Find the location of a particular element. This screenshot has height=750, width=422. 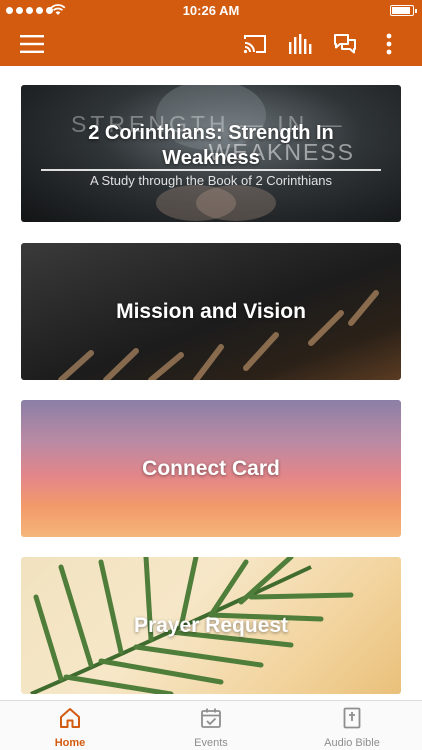

battery-icon is located at coordinates (403, 10).